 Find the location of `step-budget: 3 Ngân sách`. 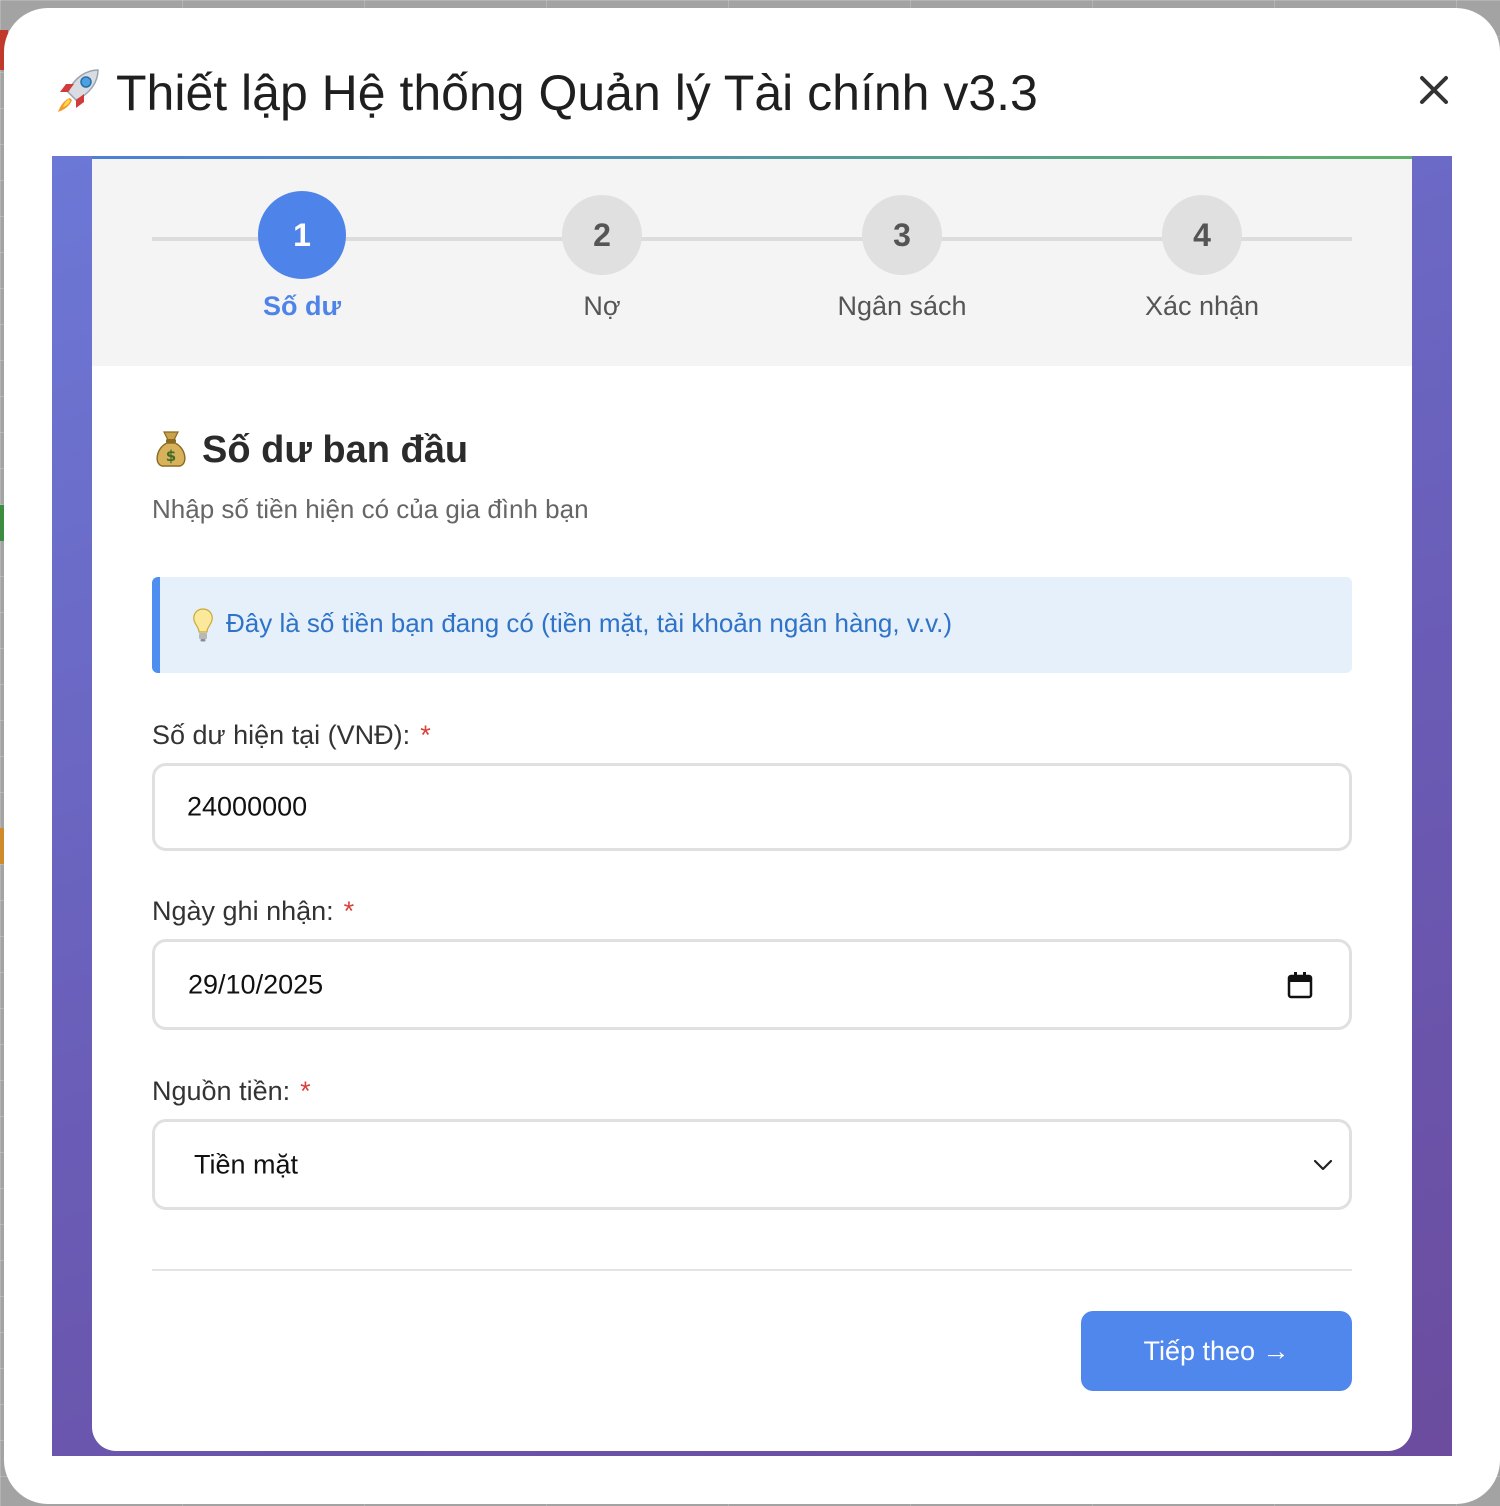

step-budget: 3 Ngân sách is located at coordinates (902, 258).